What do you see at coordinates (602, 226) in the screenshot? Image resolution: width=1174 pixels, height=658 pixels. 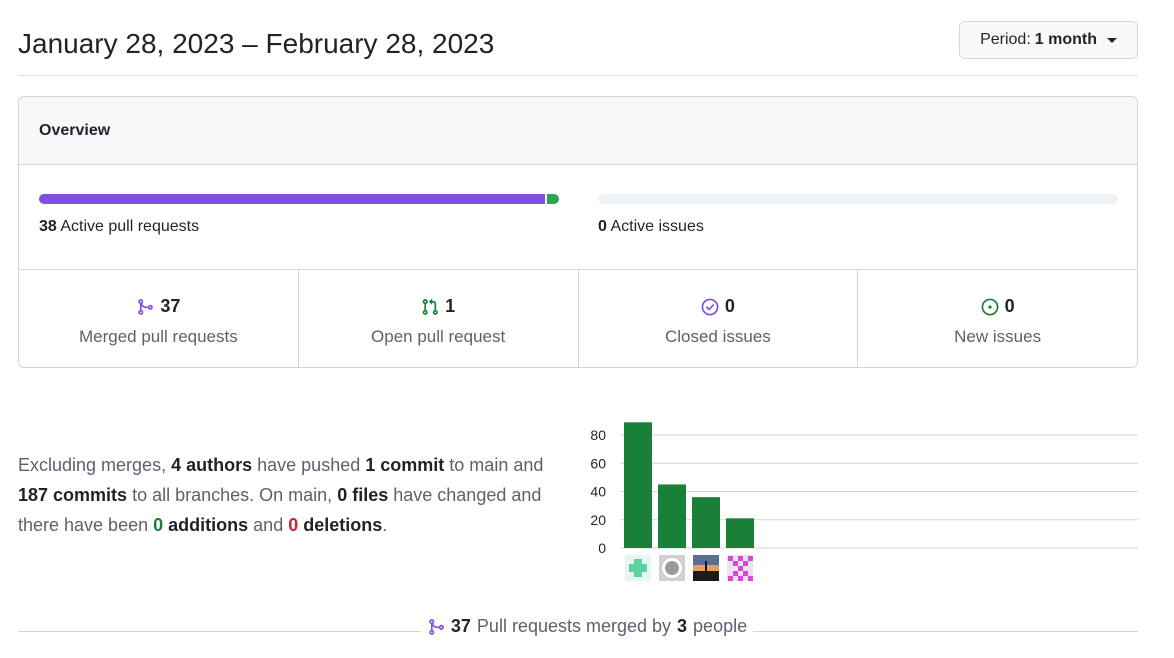 I see `active-issues-count: 0` at bounding box center [602, 226].